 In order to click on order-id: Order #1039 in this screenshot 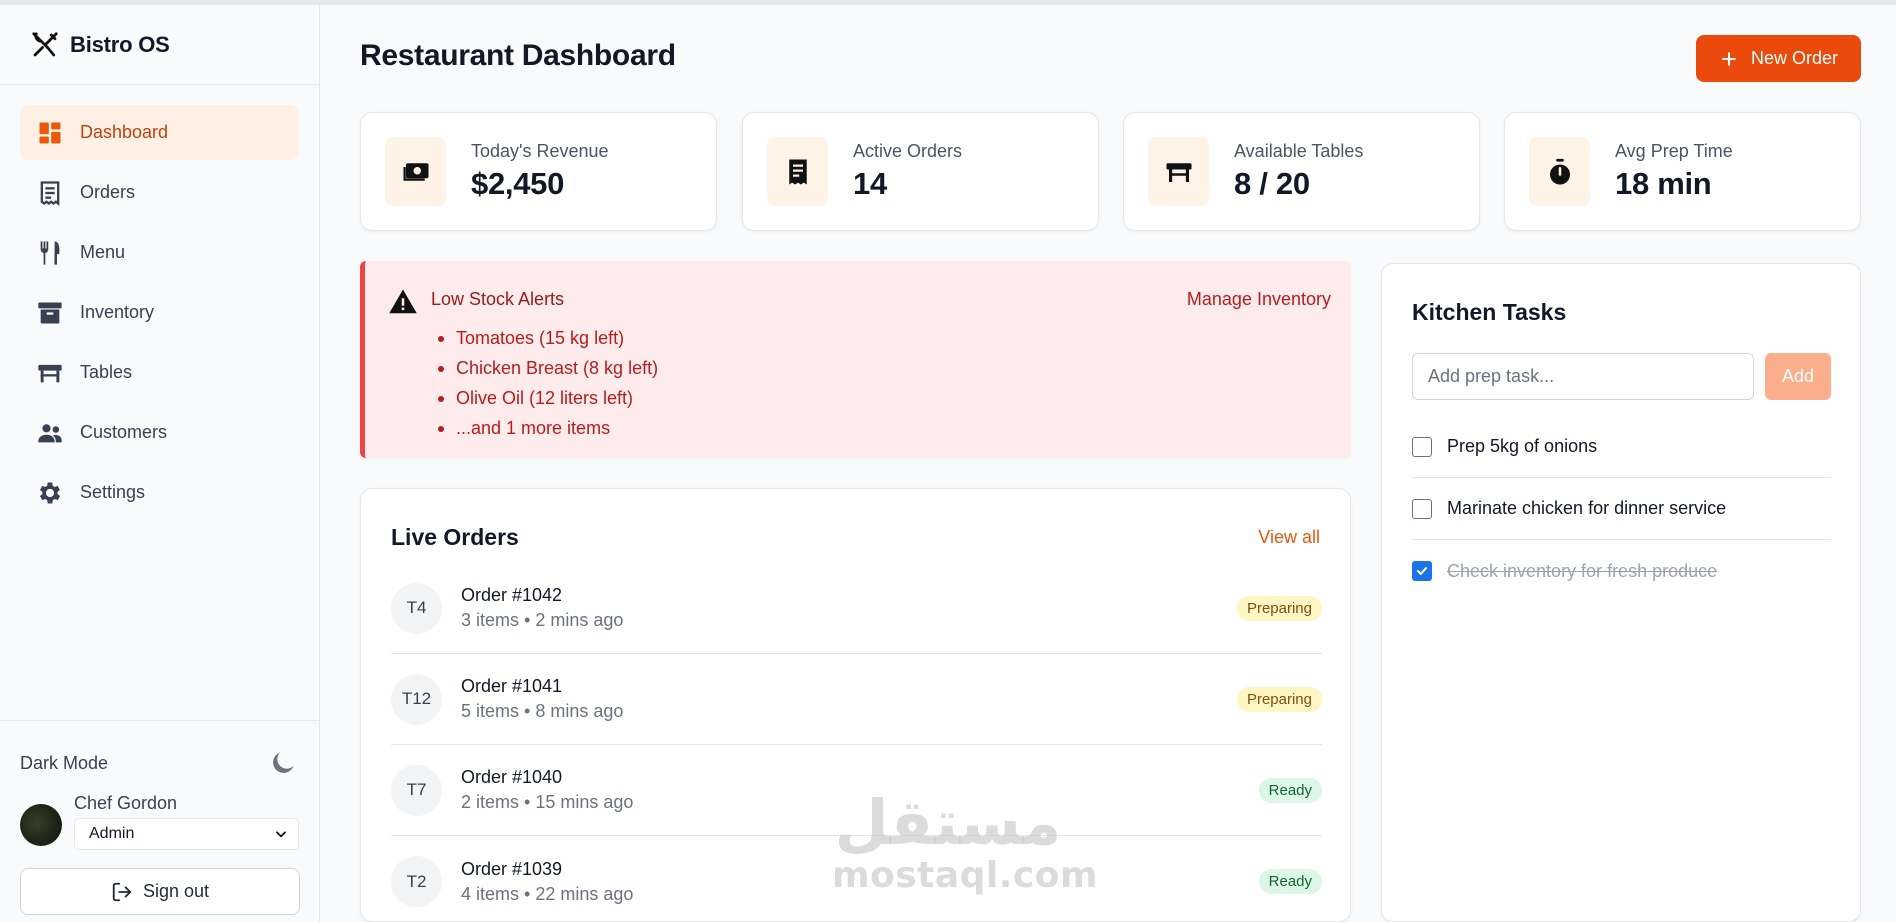, I will do `click(512, 868)`.